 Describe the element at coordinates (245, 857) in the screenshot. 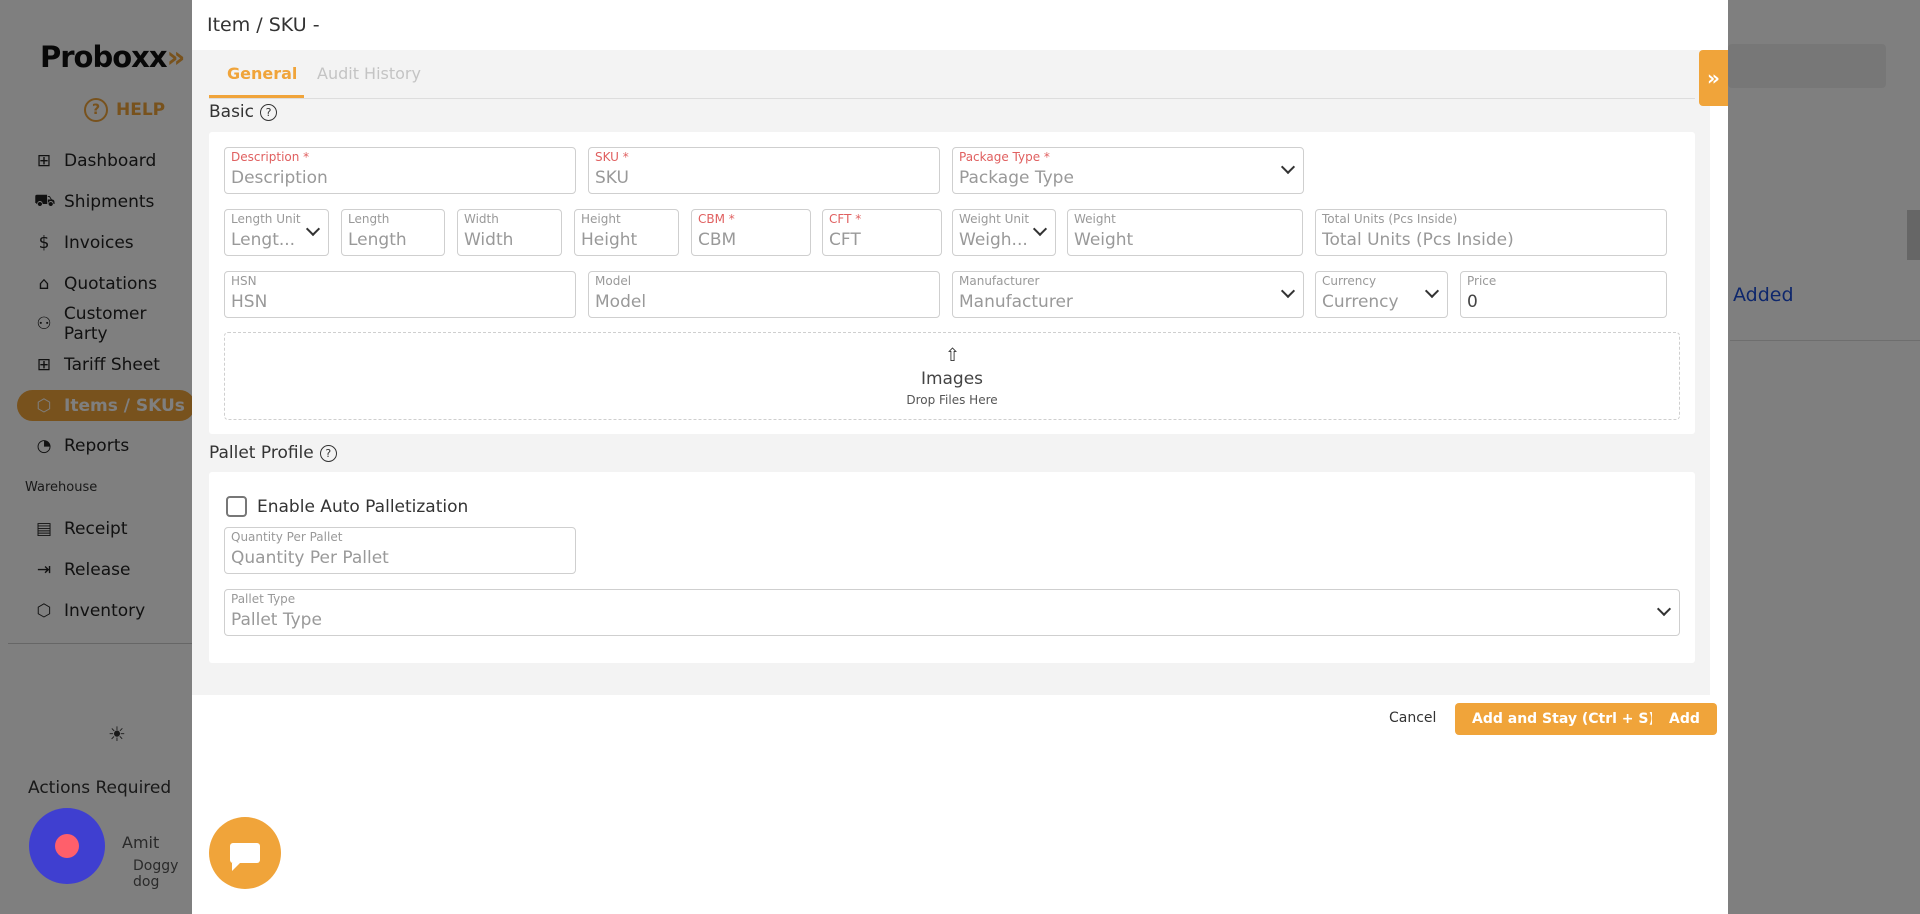

I see `chat-bubble-icon` at that location.